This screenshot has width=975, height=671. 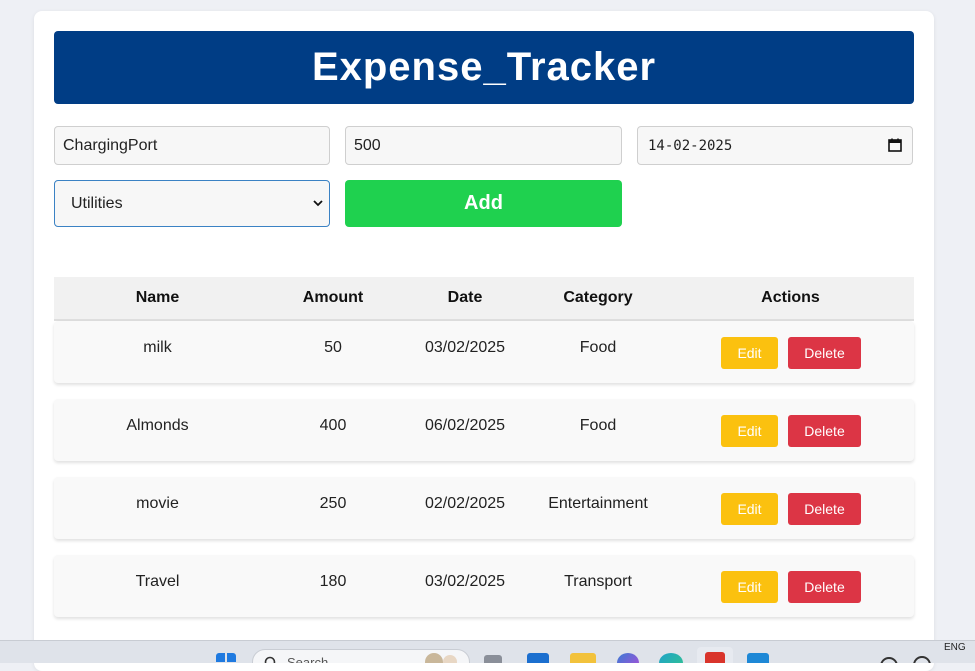 What do you see at coordinates (97, 203) in the screenshot?
I see `category-selected-value: Utilities` at bounding box center [97, 203].